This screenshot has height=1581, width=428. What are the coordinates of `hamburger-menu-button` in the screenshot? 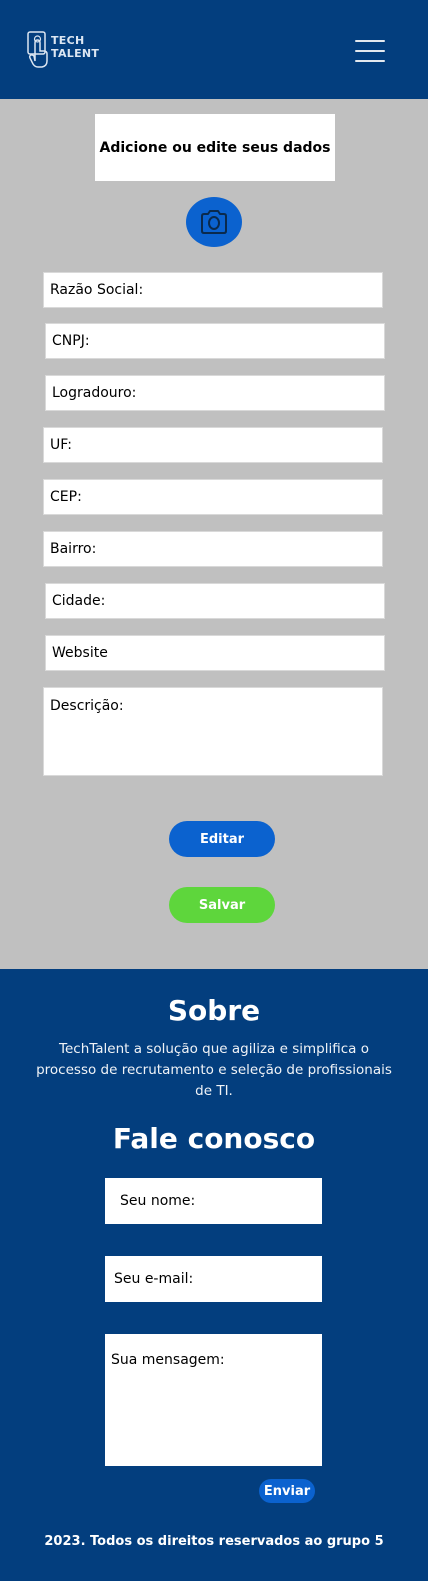 It's located at (370, 51).